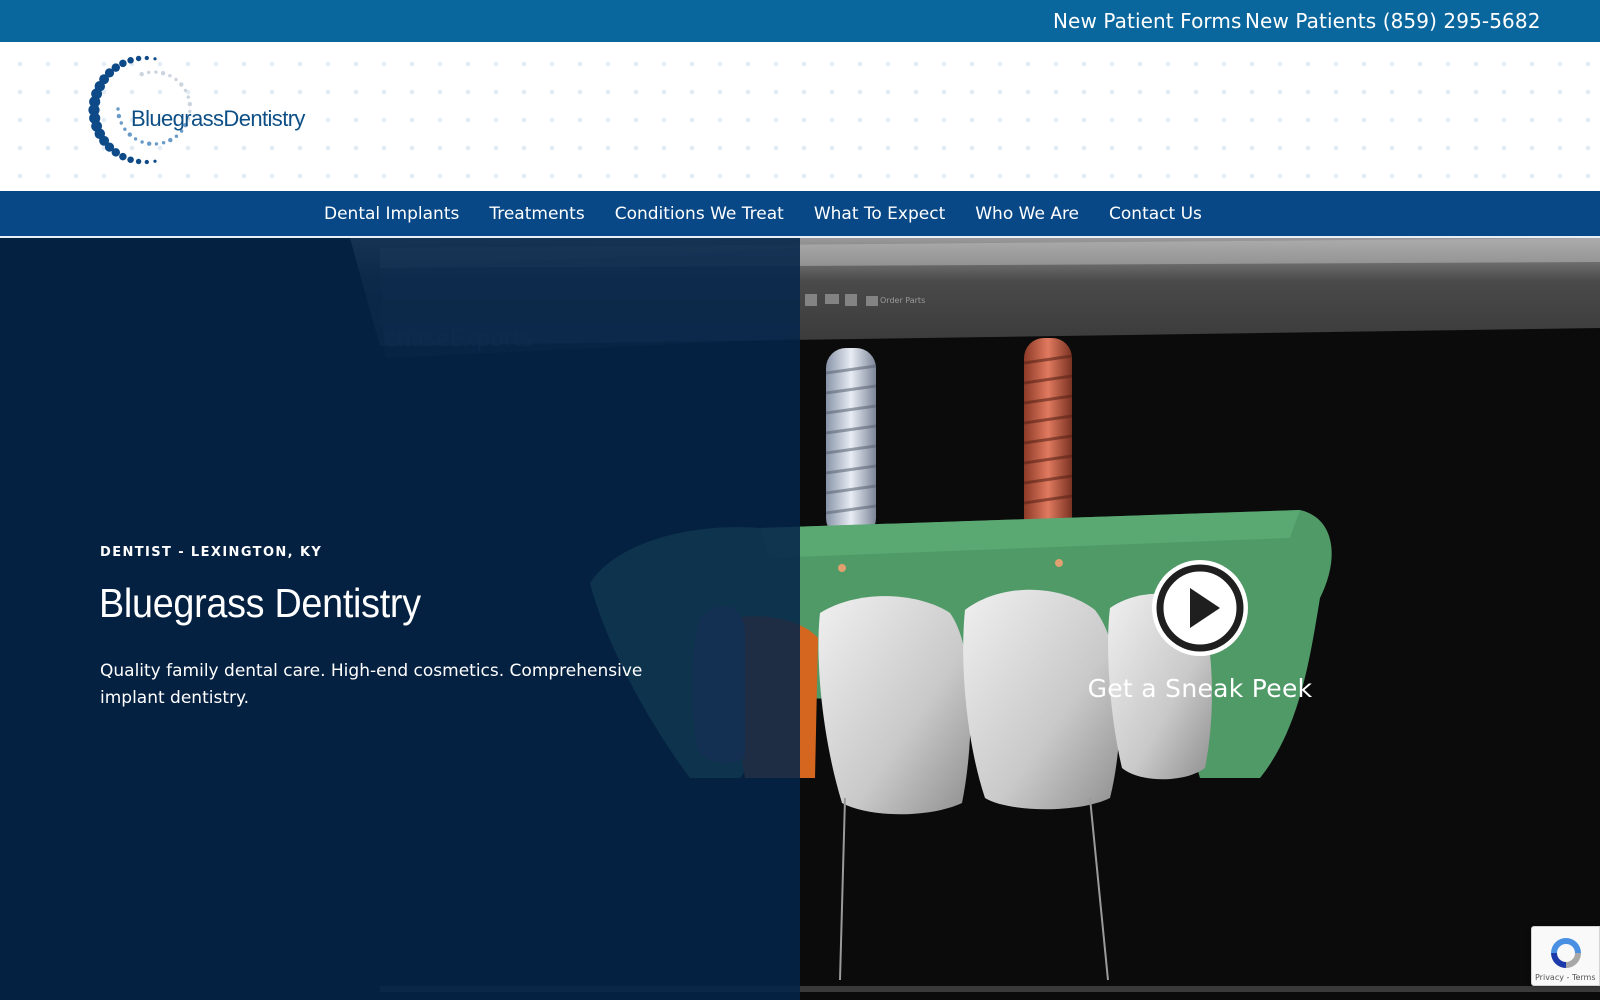  What do you see at coordinates (800, 116) in the screenshot?
I see `site-header: BluegrassDentistry` at bounding box center [800, 116].